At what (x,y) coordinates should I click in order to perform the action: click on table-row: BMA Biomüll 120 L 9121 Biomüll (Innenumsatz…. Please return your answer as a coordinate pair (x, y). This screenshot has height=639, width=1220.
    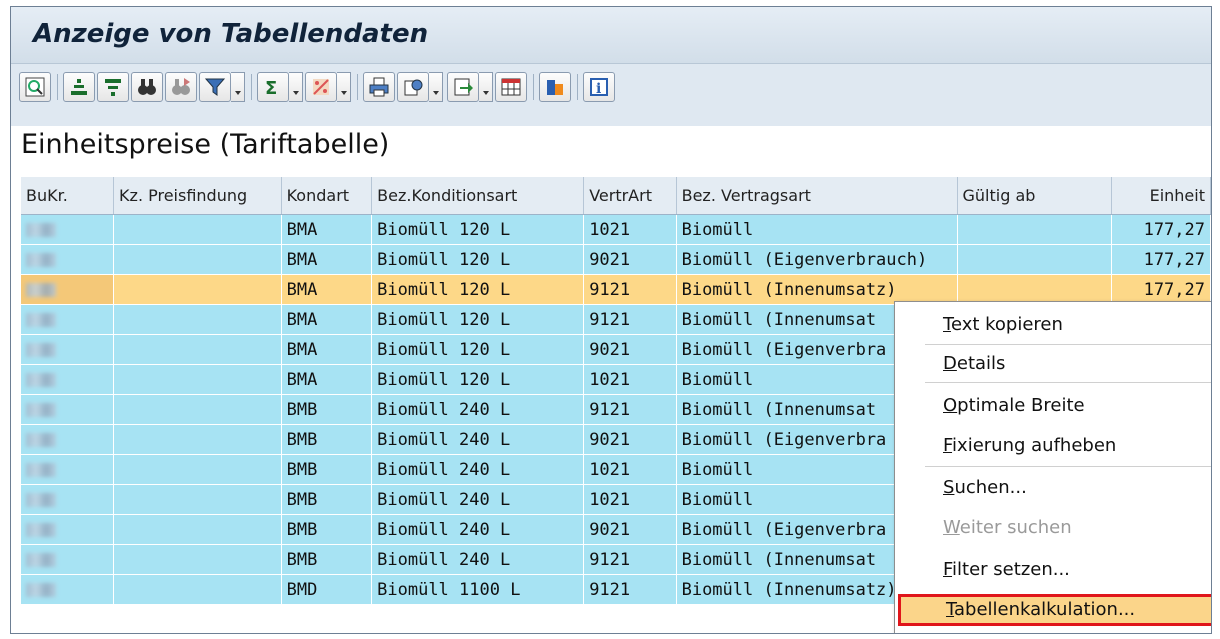
    Looking at the image, I should click on (616, 289).